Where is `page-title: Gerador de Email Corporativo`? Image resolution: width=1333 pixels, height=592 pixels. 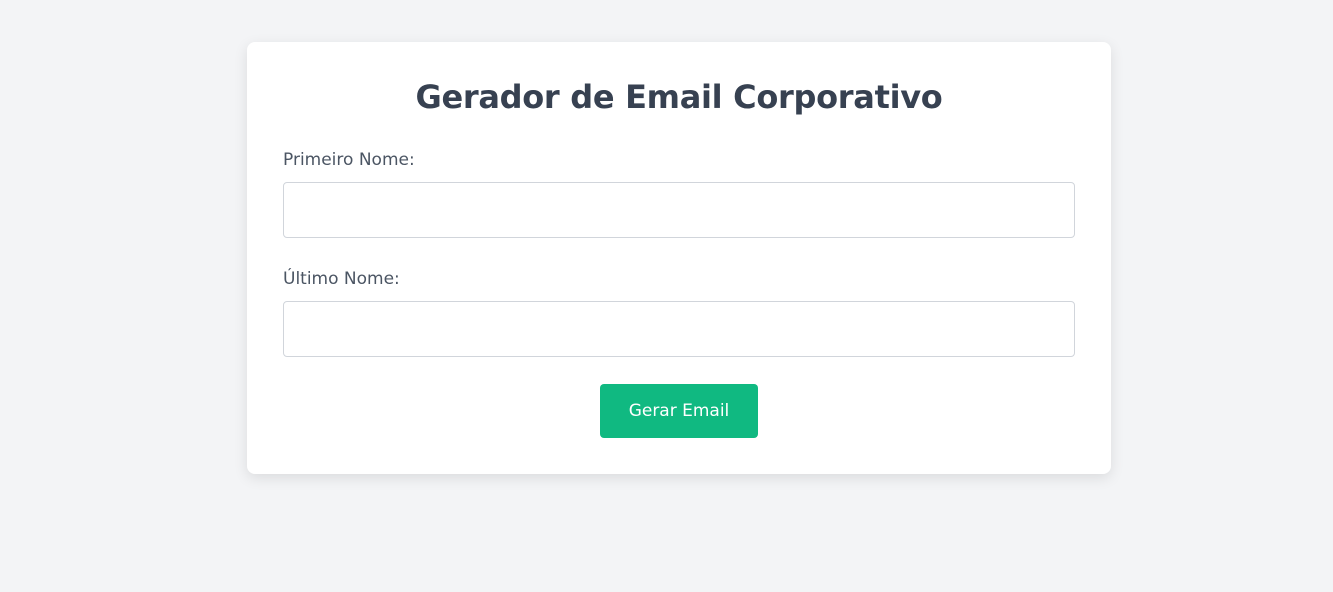 page-title: Gerador de Email Corporativo is located at coordinates (679, 97).